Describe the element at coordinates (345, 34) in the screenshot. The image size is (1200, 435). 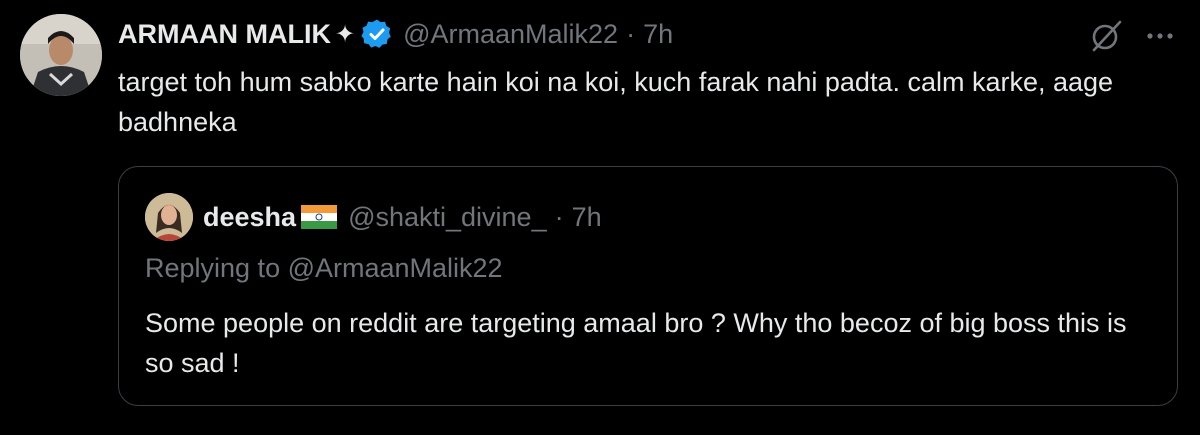
I see `sparkle-symbol: ✦` at that location.